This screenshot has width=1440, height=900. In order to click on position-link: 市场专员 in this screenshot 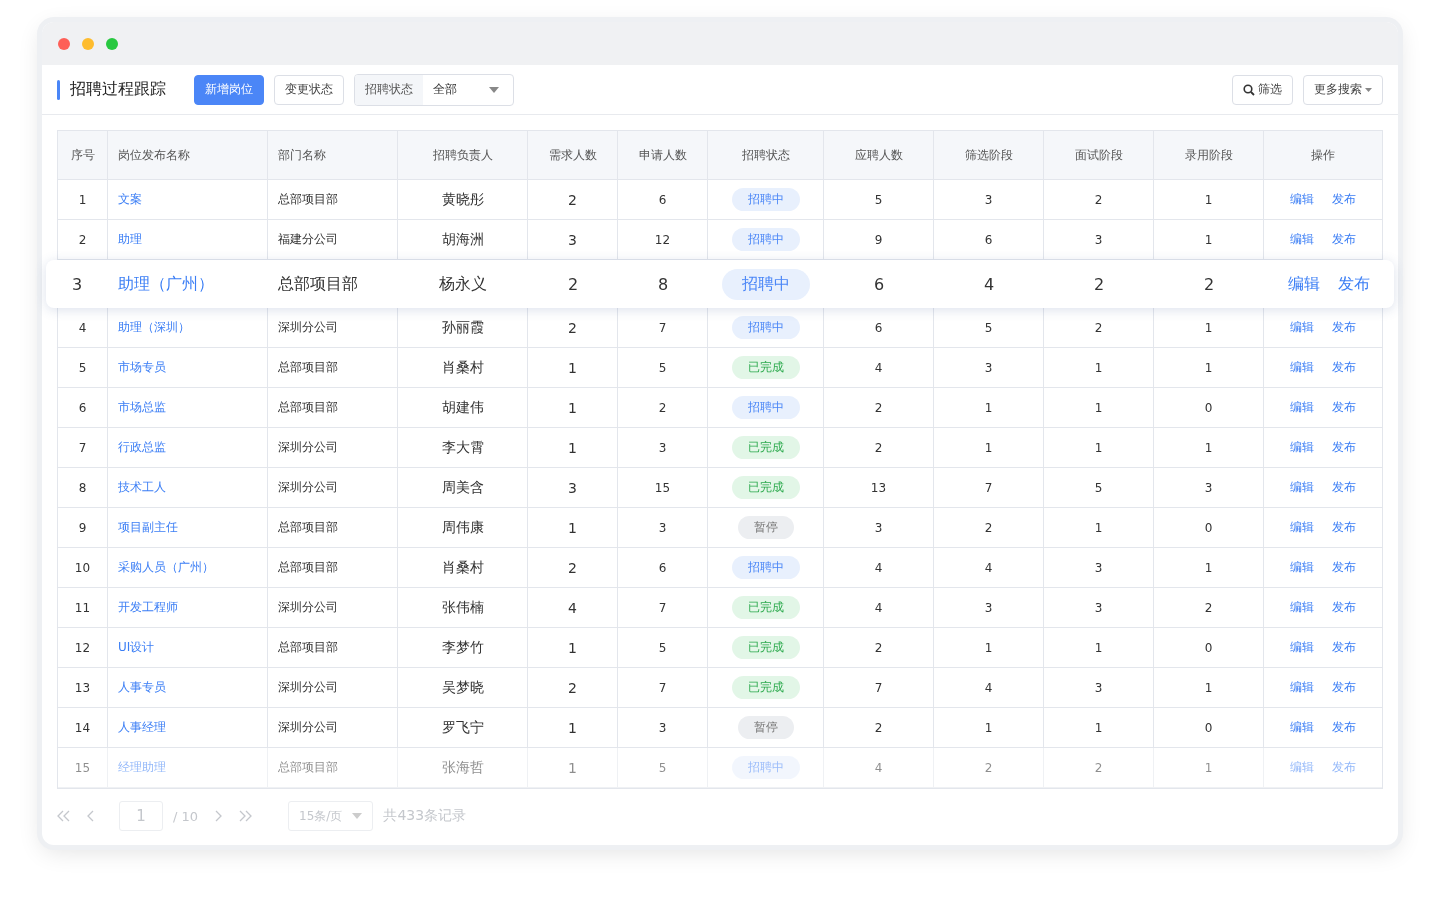, I will do `click(142, 367)`.